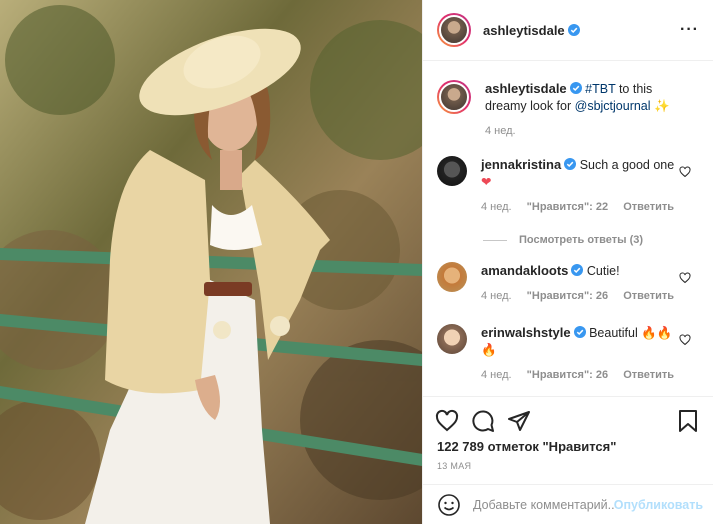  Describe the element at coordinates (627, 165) in the screenshot. I see `comment-text: Such a good one` at that location.